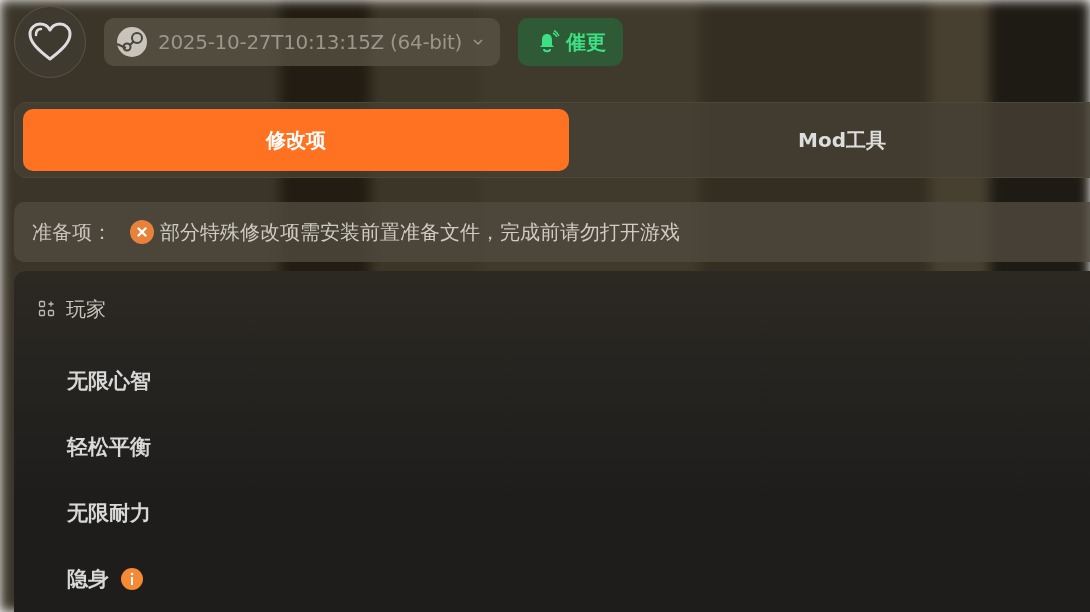 The height and width of the screenshot is (612, 1090). What do you see at coordinates (570, 42) in the screenshot?
I see `urge-button: 催更` at bounding box center [570, 42].